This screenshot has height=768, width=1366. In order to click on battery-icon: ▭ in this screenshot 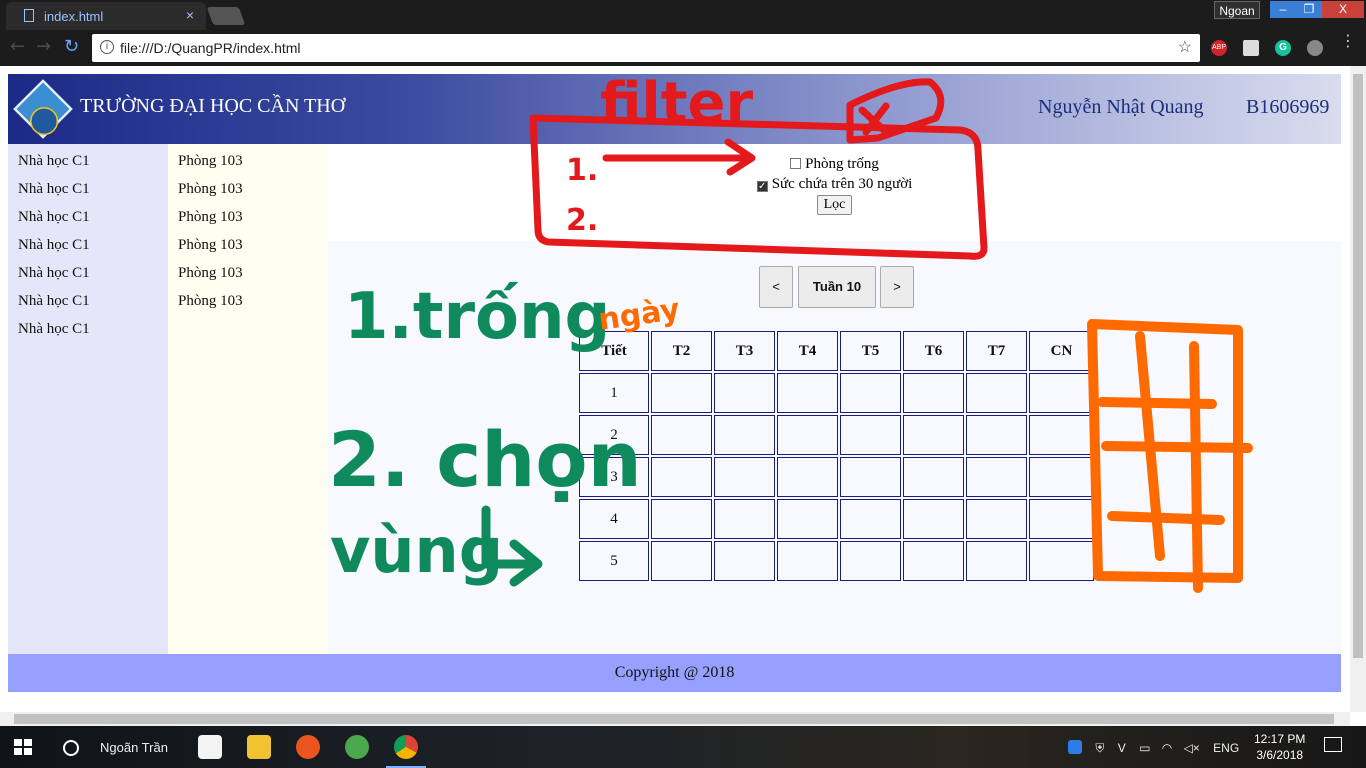, I will do `click(1144, 748)`.